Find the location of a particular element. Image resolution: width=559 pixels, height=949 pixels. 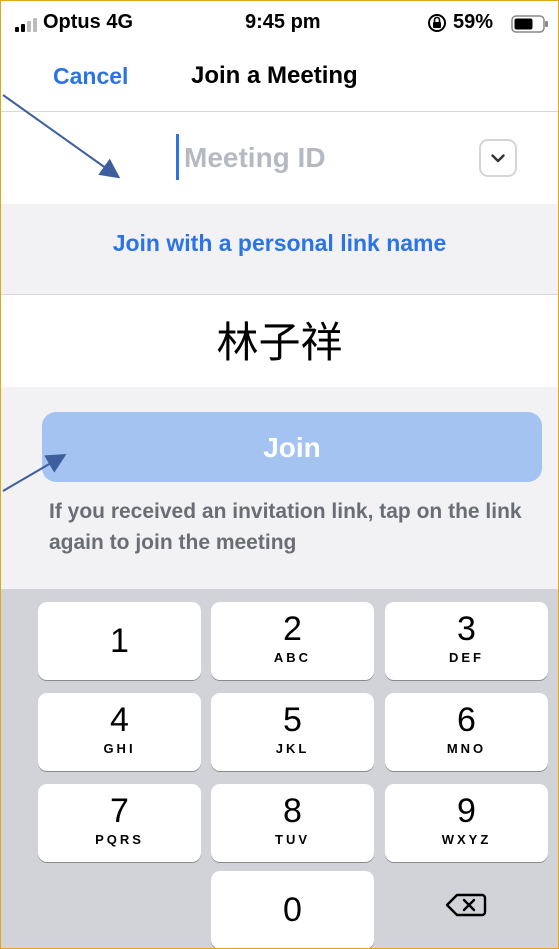

key-3: 3 DEF is located at coordinates (466, 641).